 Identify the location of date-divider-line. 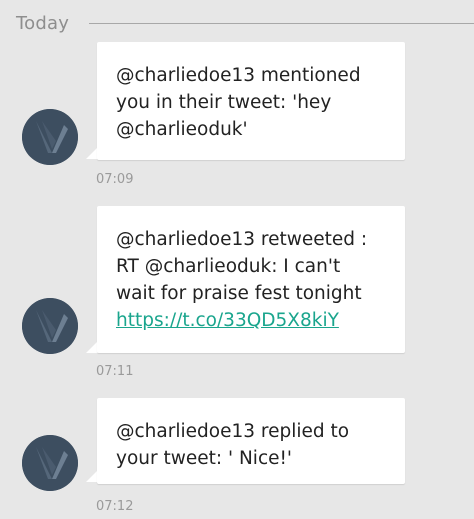
(281, 23).